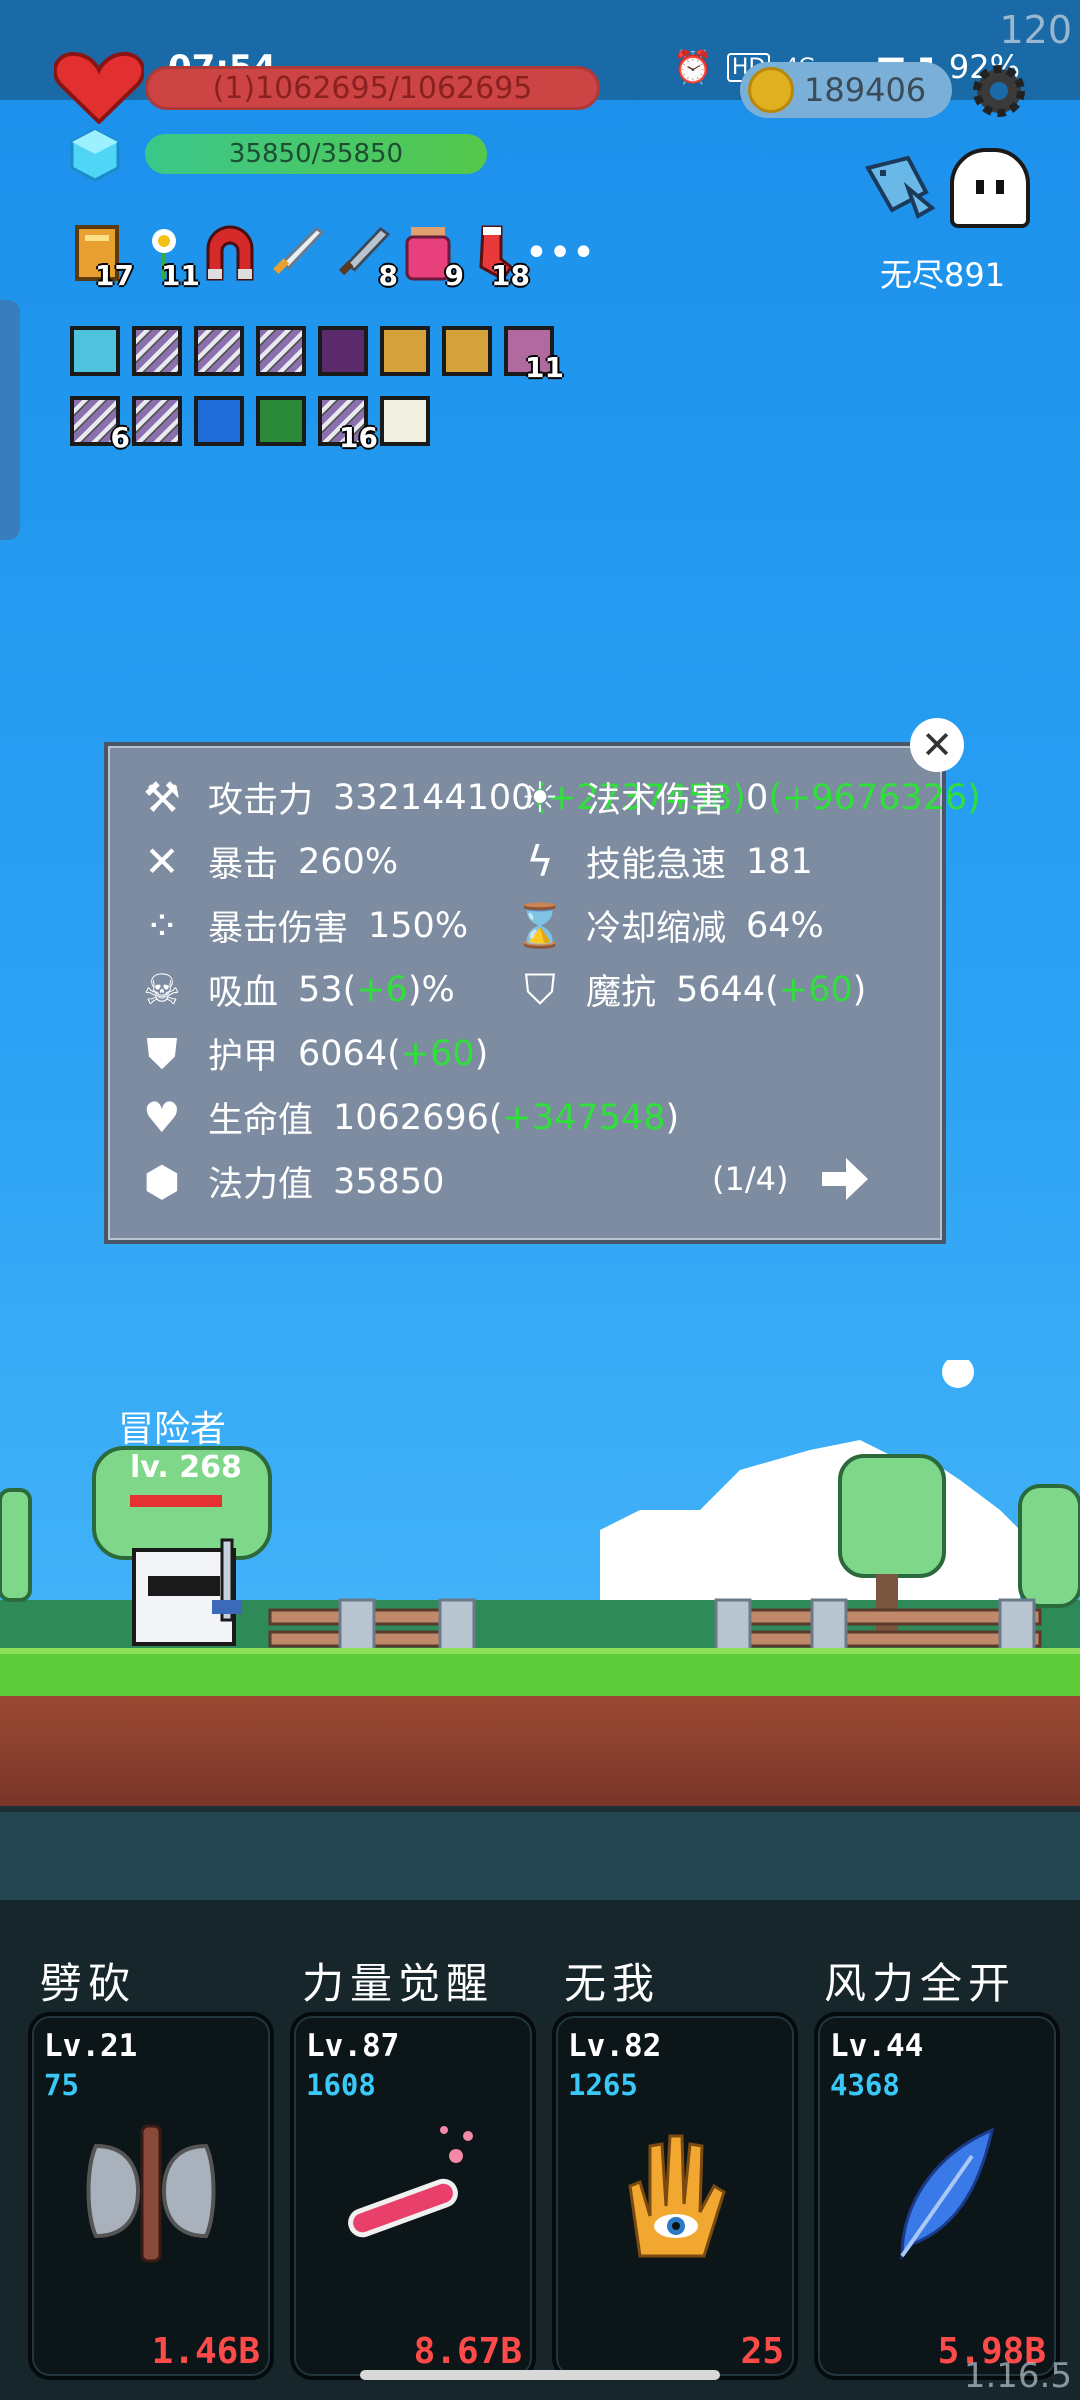  Describe the element at coordinates (250, 425) in the screenshot. I see `equipment-row-2: 6 16` at that location.